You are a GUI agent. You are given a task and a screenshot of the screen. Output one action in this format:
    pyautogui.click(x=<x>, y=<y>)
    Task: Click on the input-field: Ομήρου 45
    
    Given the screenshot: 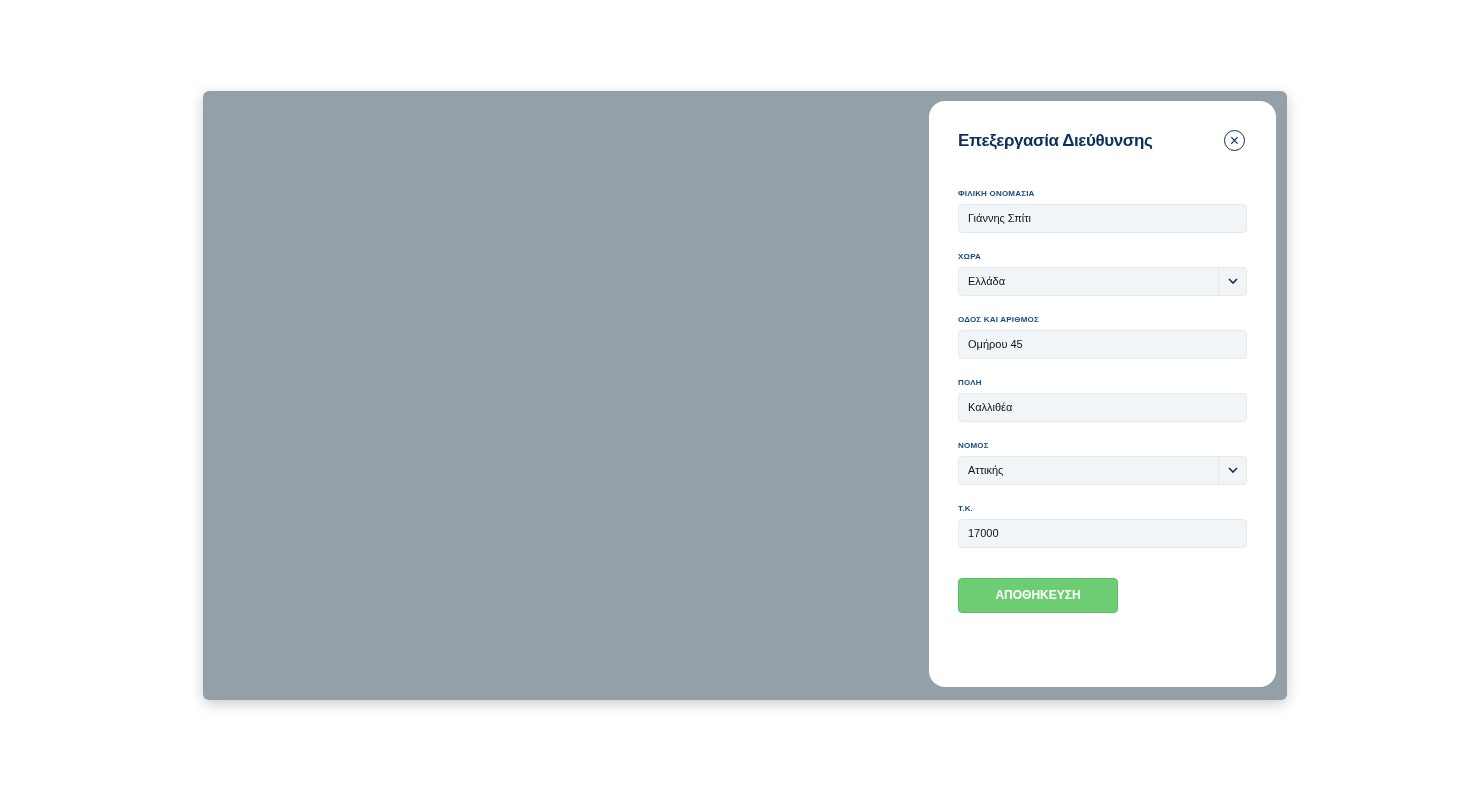 What is the action you would take?
    pyautogui.click(x=1102, y=344)
    